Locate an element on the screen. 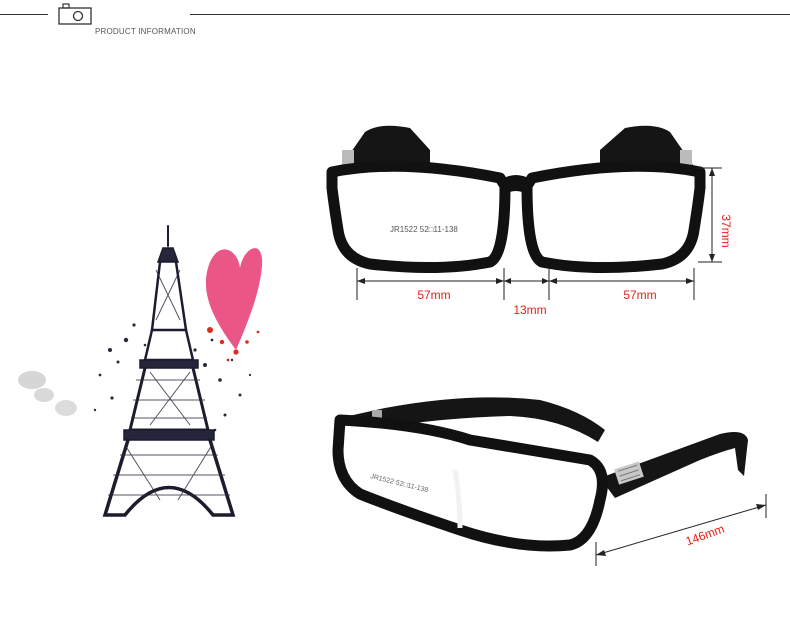 Image resolution: width=790 pixels, height=638 pixels. frame-imprint: JR1522 52□11-138 is located at coordinates (424, 229).